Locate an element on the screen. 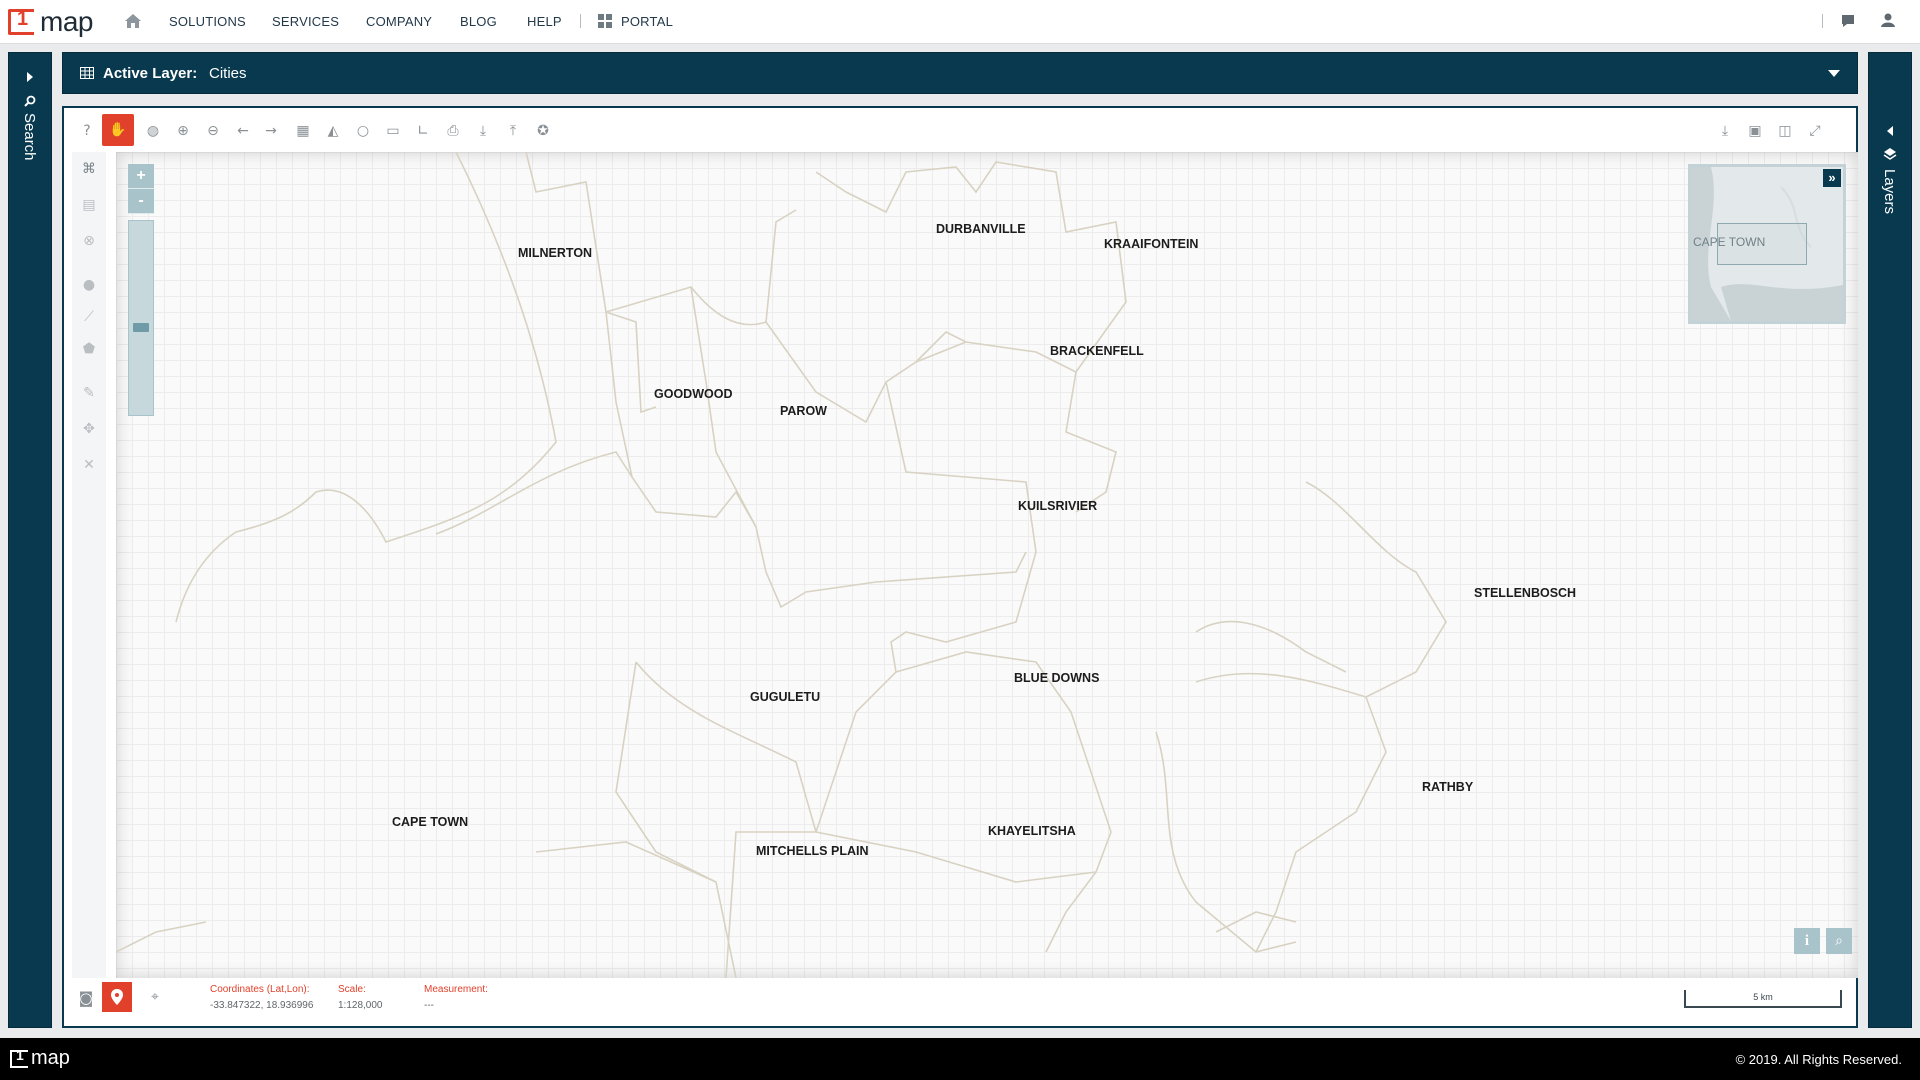 Image resolution: width=1920 pixels, height=1080 pixels. city-label: KUILSRIVIER is located at coordinates (1058, 506).